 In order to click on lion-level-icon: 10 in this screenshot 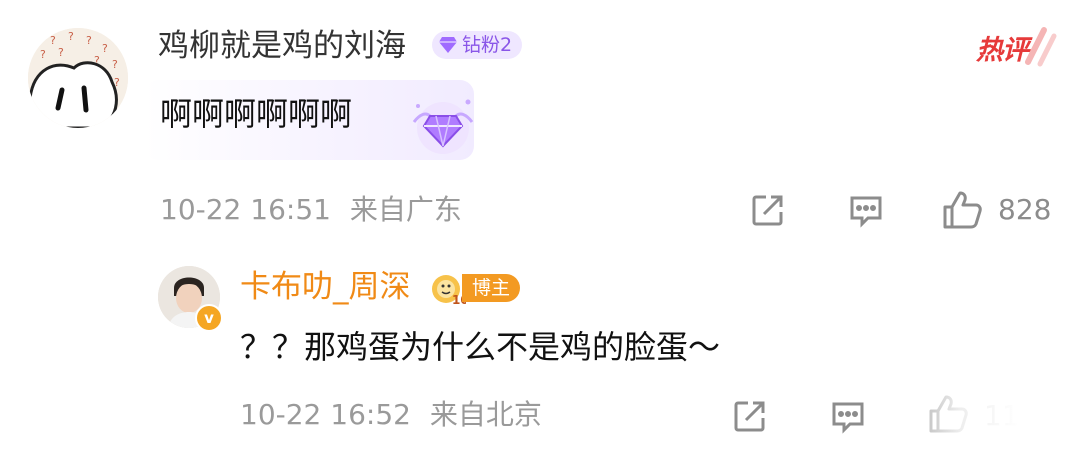, I will do `click(449, 290)`.